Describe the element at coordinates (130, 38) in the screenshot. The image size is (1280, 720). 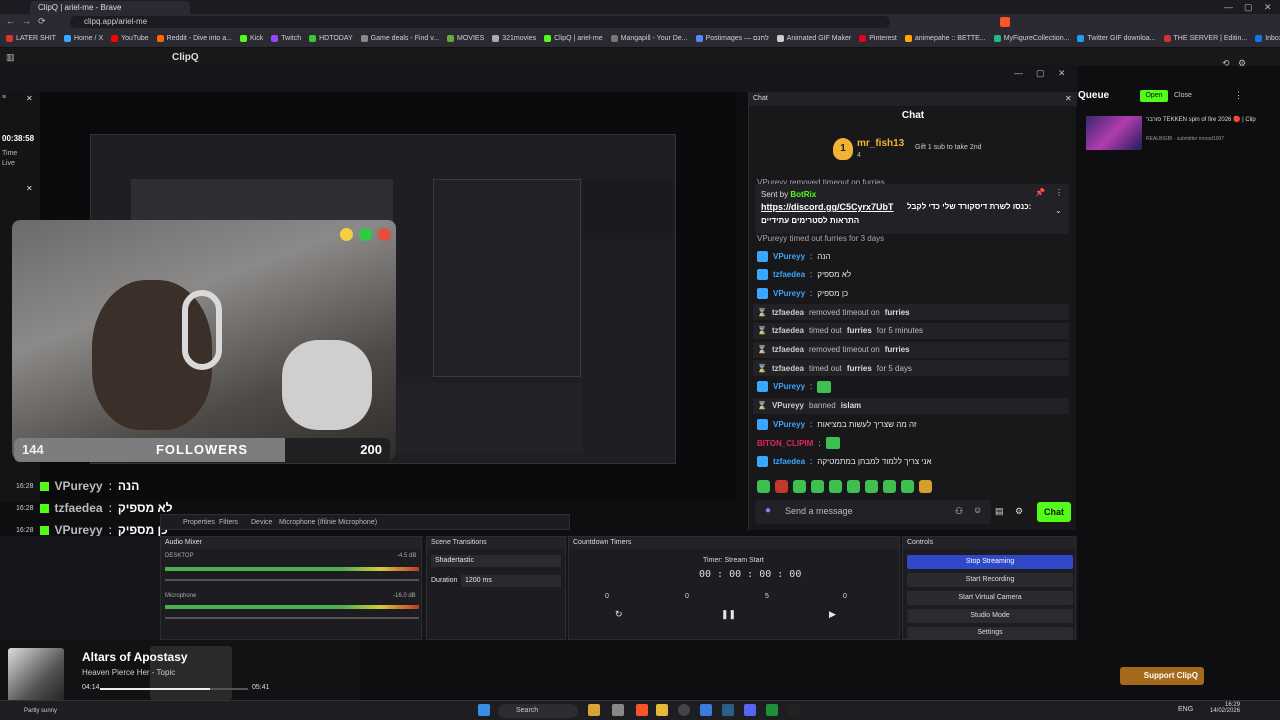
I see `bookmark-item: YouTube` at that location.